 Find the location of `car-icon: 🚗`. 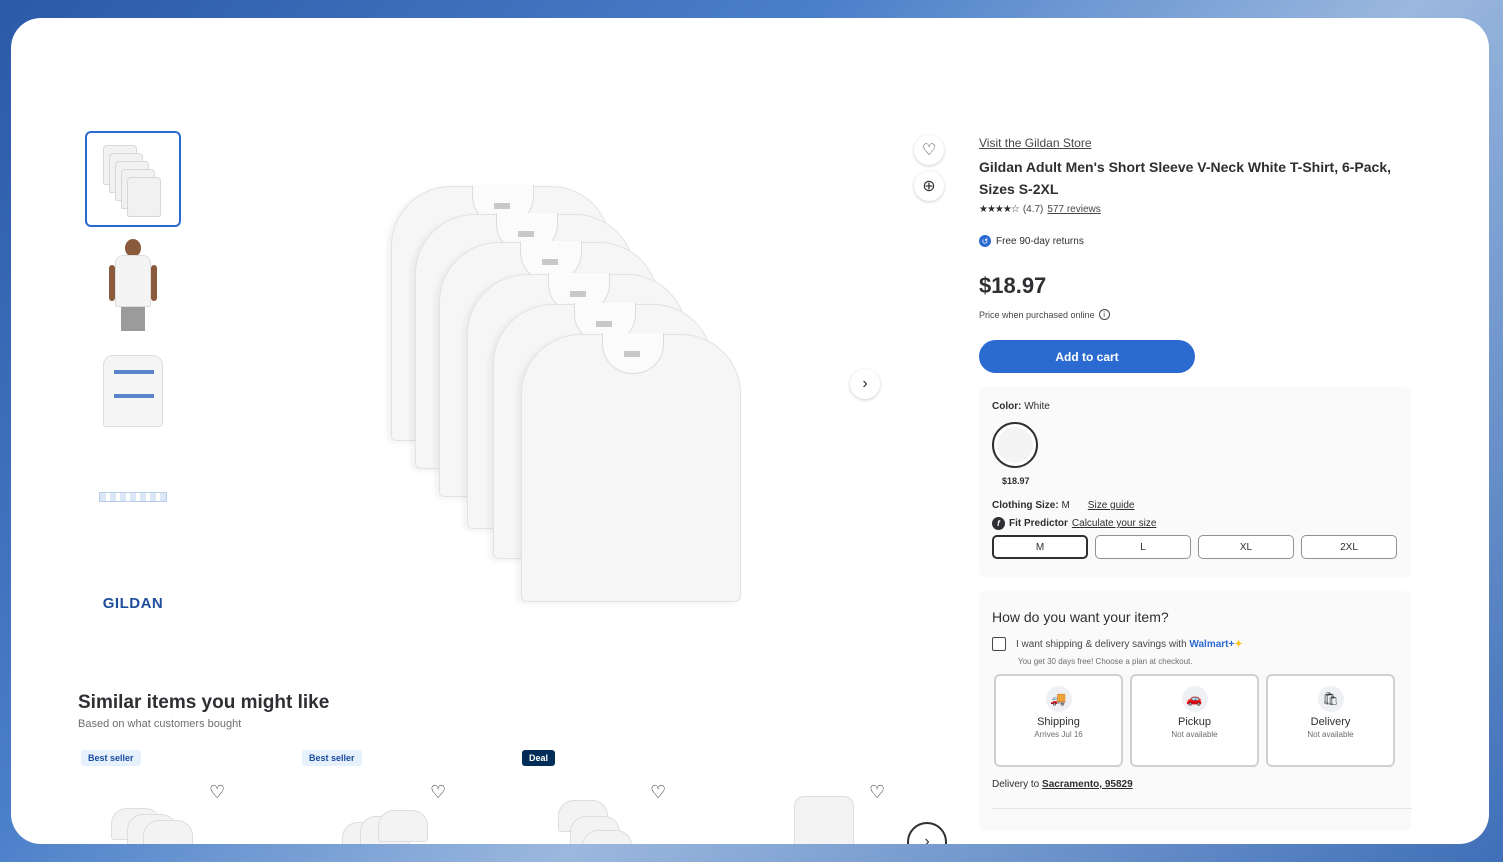

car-icon: 🚗 is located at coordinates (1194, 699).